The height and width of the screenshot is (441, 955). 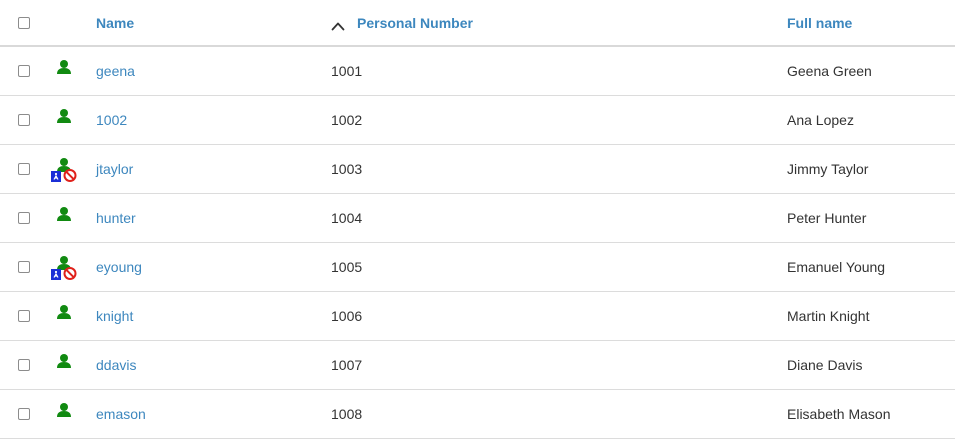 I want to click on table-row: jtaylor 1003 Jimmy Taylor, so click(x=477, y=169).